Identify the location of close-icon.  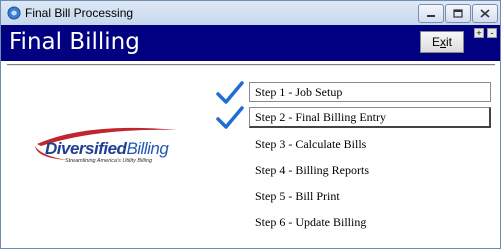
(485, 13).